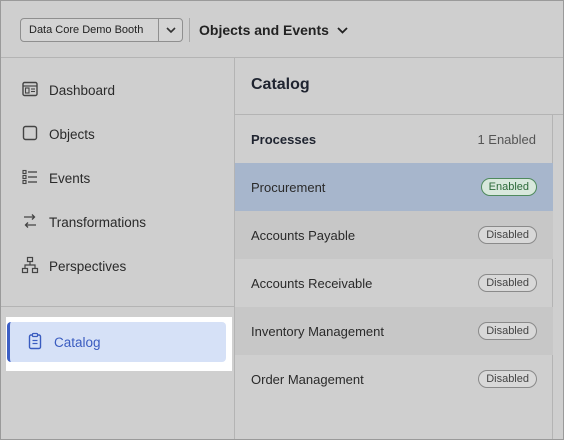 This screenshot has height=440, width=564. Describe the element at coordinates (88, 266) in the screenshot. I see `sidebar-item-label: Perspectives` at that location.